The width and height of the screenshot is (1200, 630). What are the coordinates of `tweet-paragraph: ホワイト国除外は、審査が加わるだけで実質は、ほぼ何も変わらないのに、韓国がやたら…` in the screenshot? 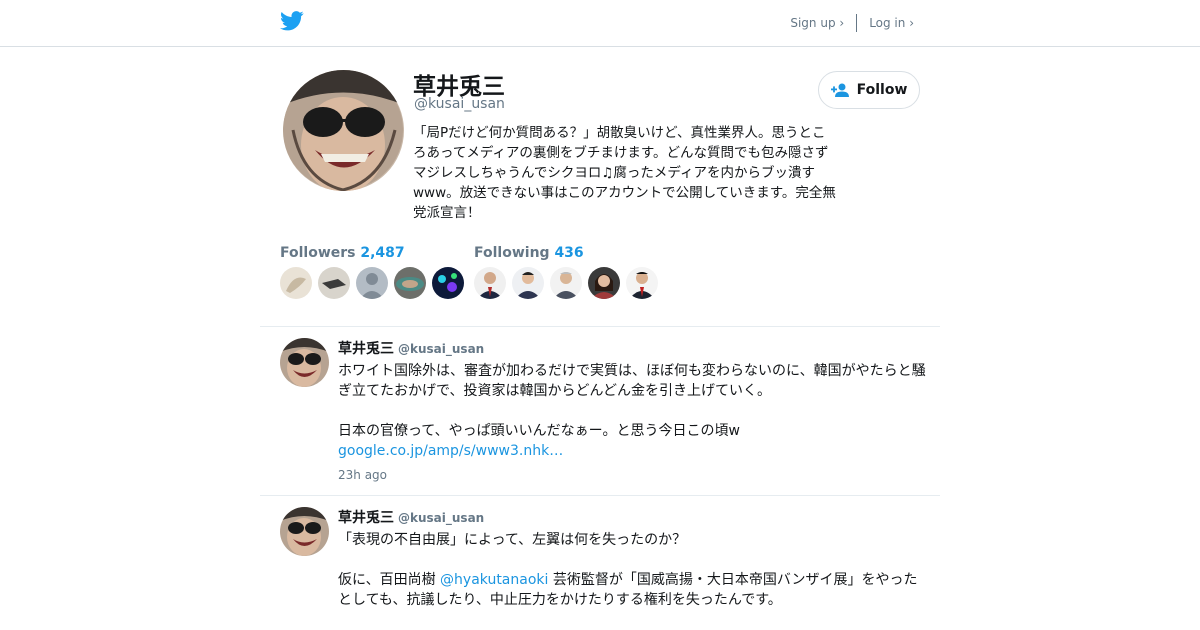 It's located at (632, 381).